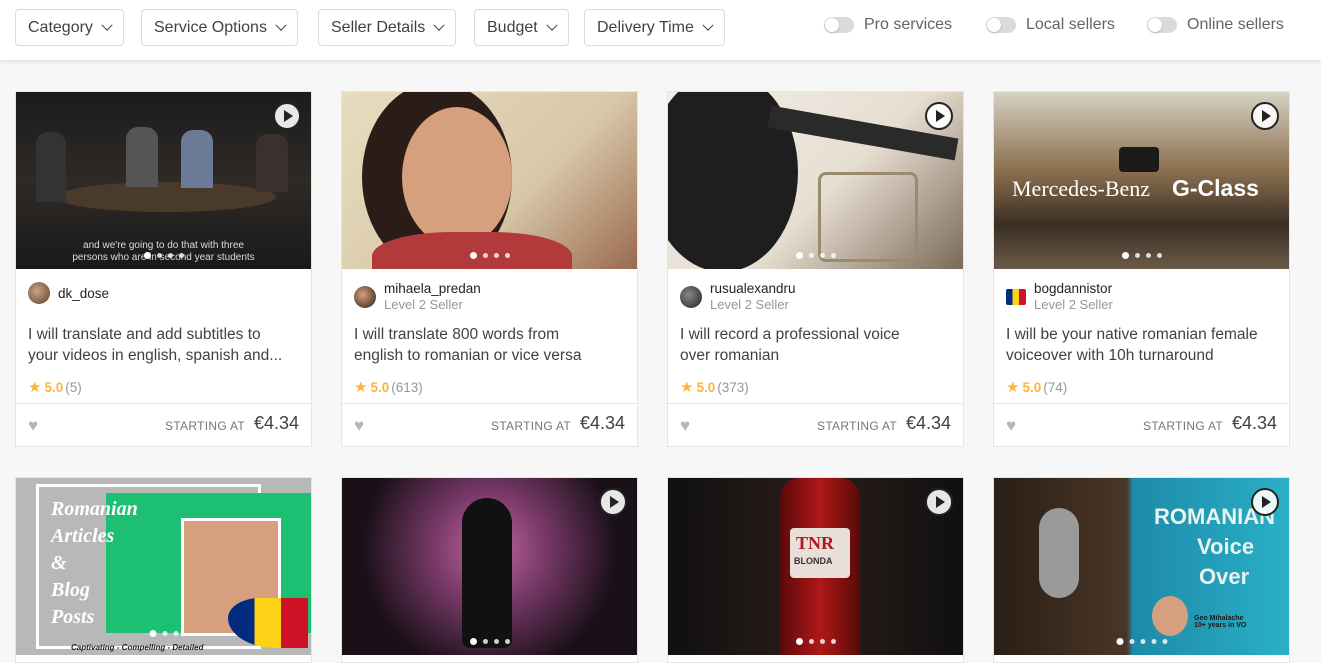 The width and height of the screenshot is (1321, 663). I want to click on seller-info: rusualexandru Level 2 Seller, so click(738, 296).